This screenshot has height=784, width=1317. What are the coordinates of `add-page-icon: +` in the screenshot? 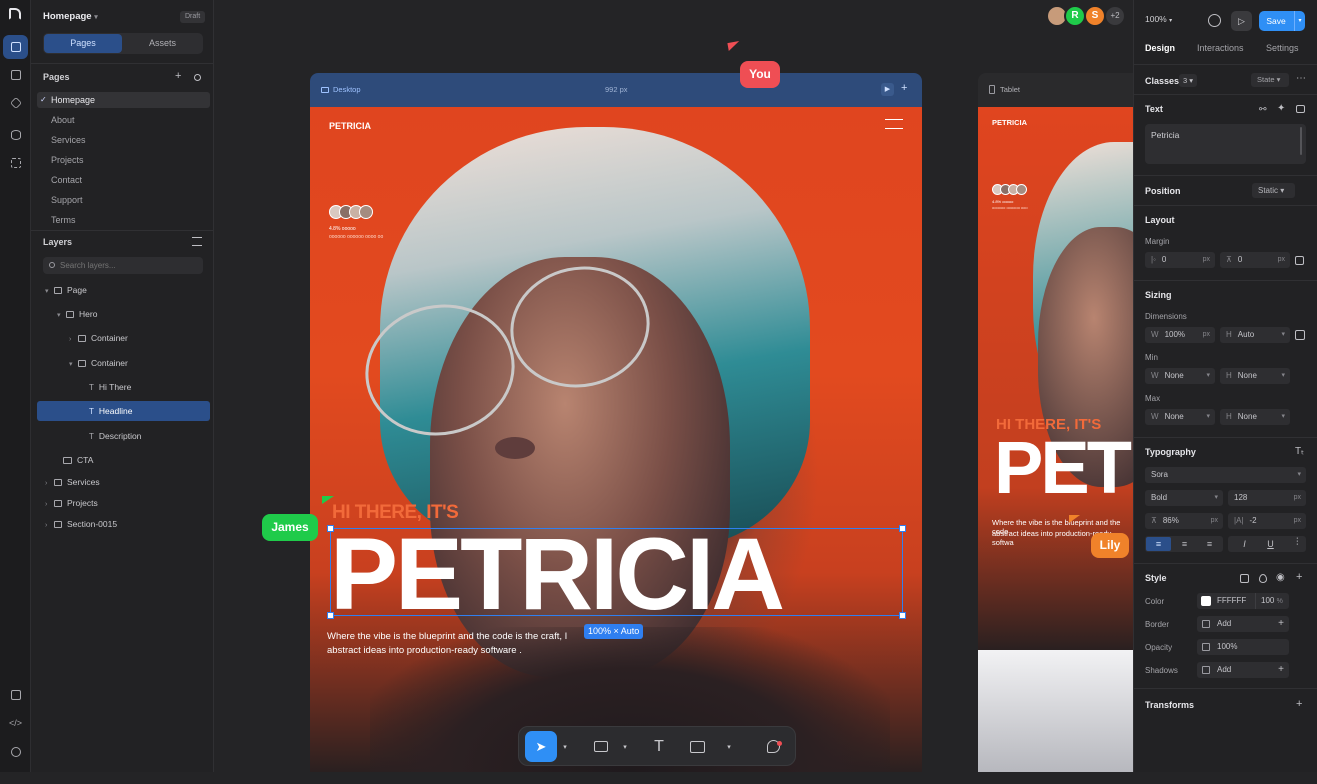 It's located at (178, 76).